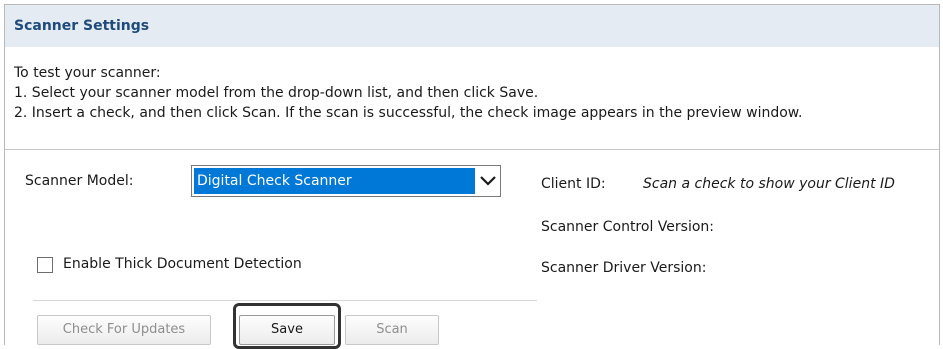 This screenshot has height=349, width=943. Describe the element at coordinates (285, 300) in the screenshot. I see `buttons-divider` at that location.